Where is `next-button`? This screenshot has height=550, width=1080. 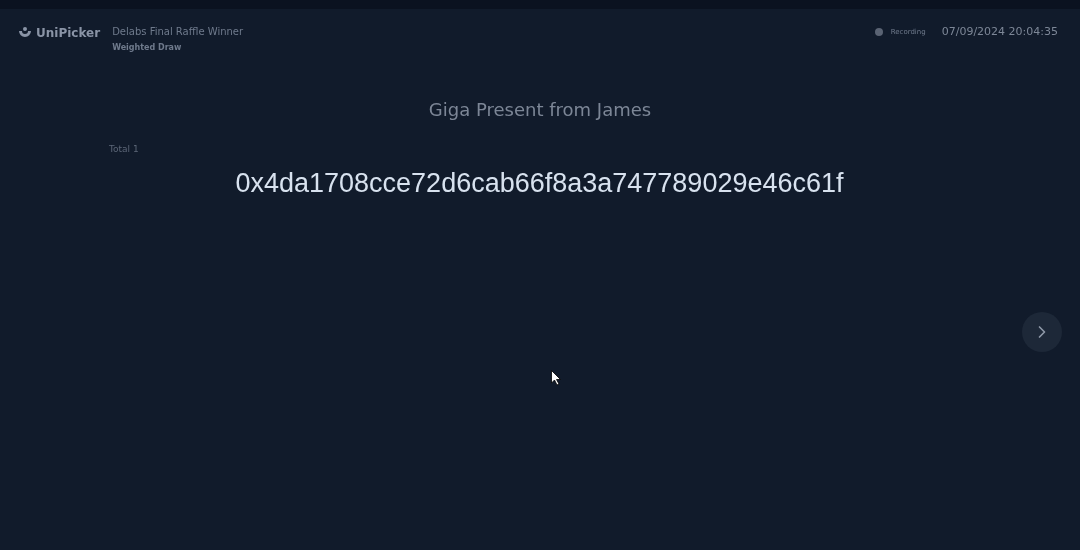
next-button is located at coordinates (1042, 332).